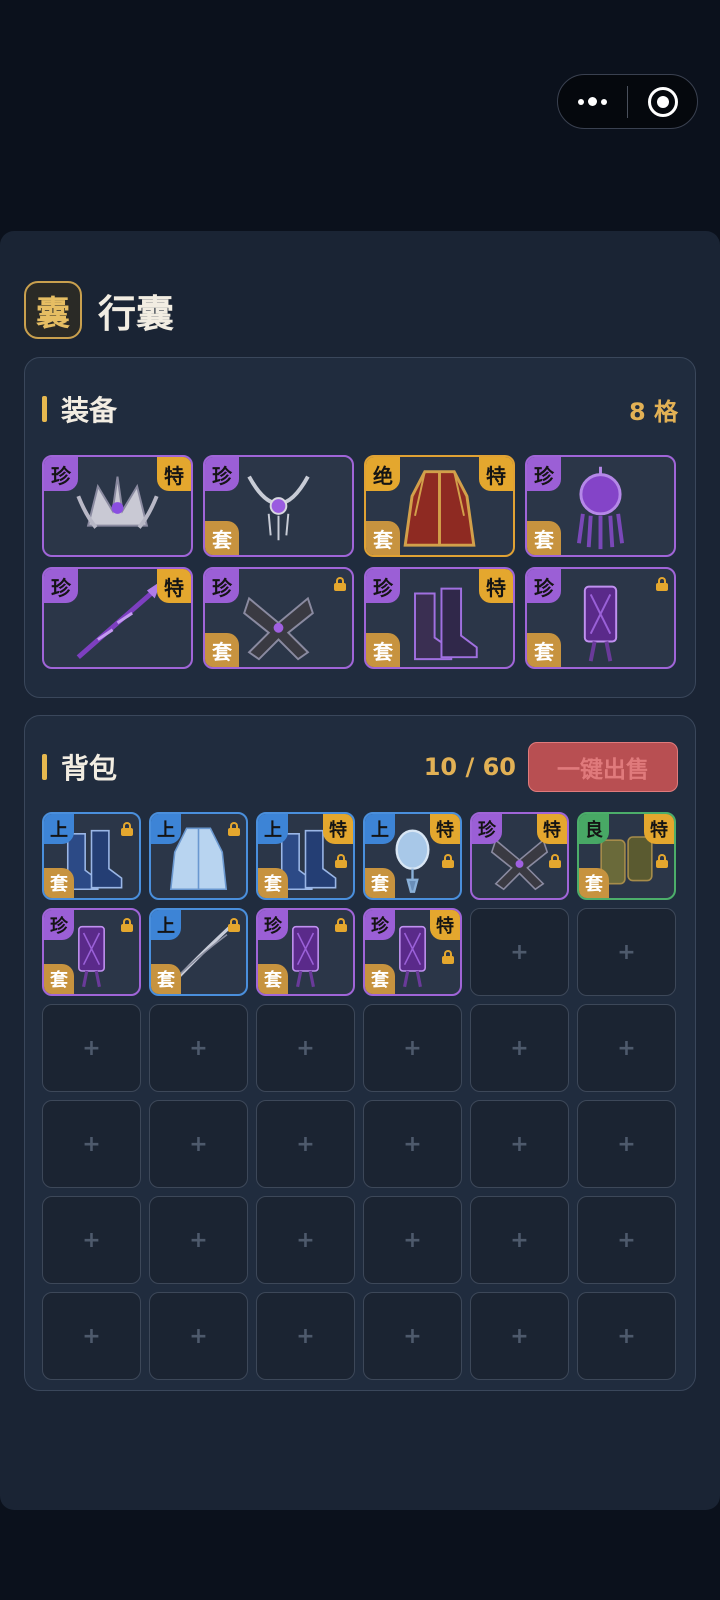  What do you see at coordinates (653, 411) in the screenshot?
I see `equipment-count: 8 格` at bounding box center [653, 411].